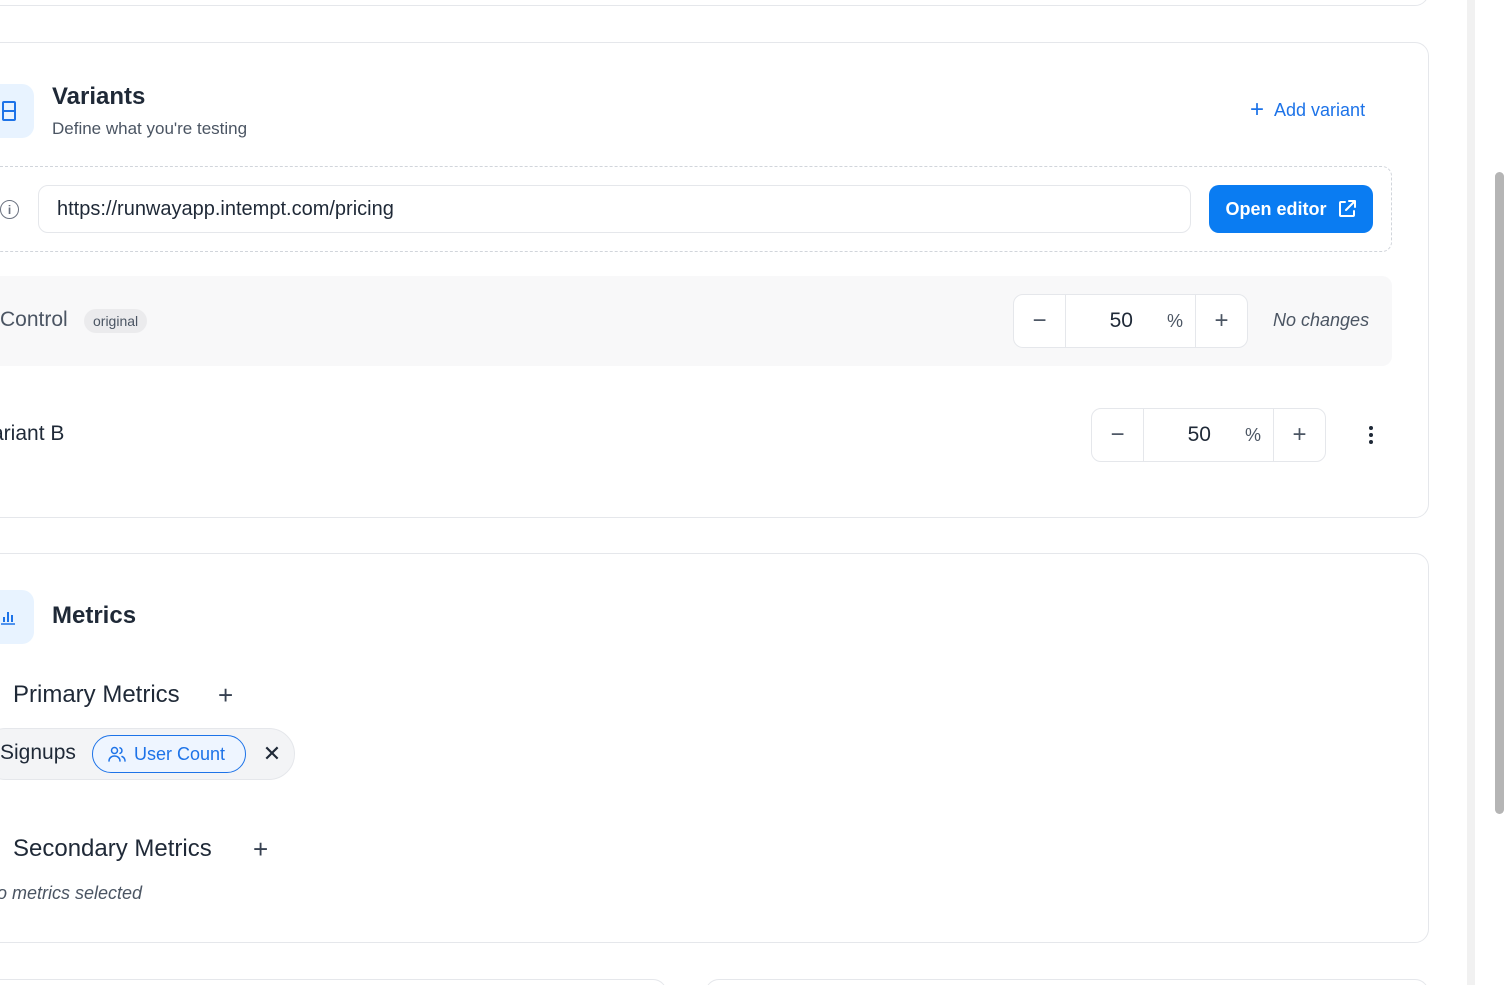 Image resolution: width=1504 pixels, height=985 pixels. I want to click on add-variant-button: + Add variant, so click(1307, 110).